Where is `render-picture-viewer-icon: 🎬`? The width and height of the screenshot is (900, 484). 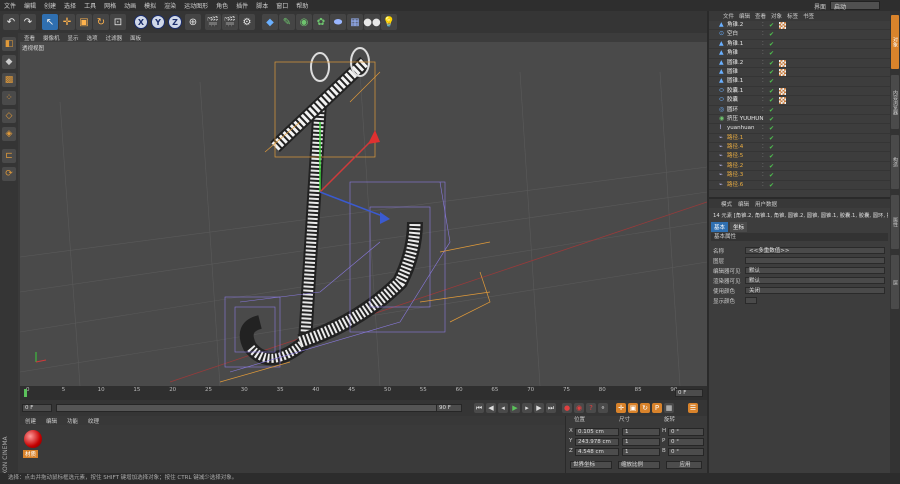
render-picture-viewer-icon: 🎬 is located at coordinates (230, 22).